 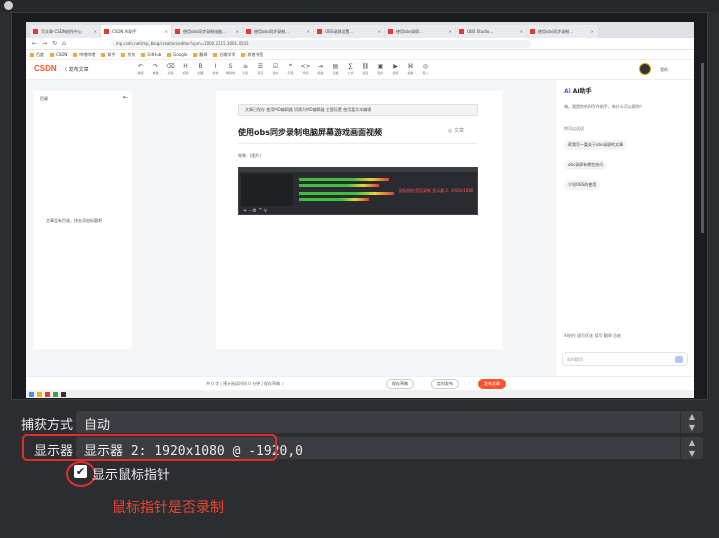 I want to click on toolbar-button: ▶ 视频, so click(x=395, y=69).